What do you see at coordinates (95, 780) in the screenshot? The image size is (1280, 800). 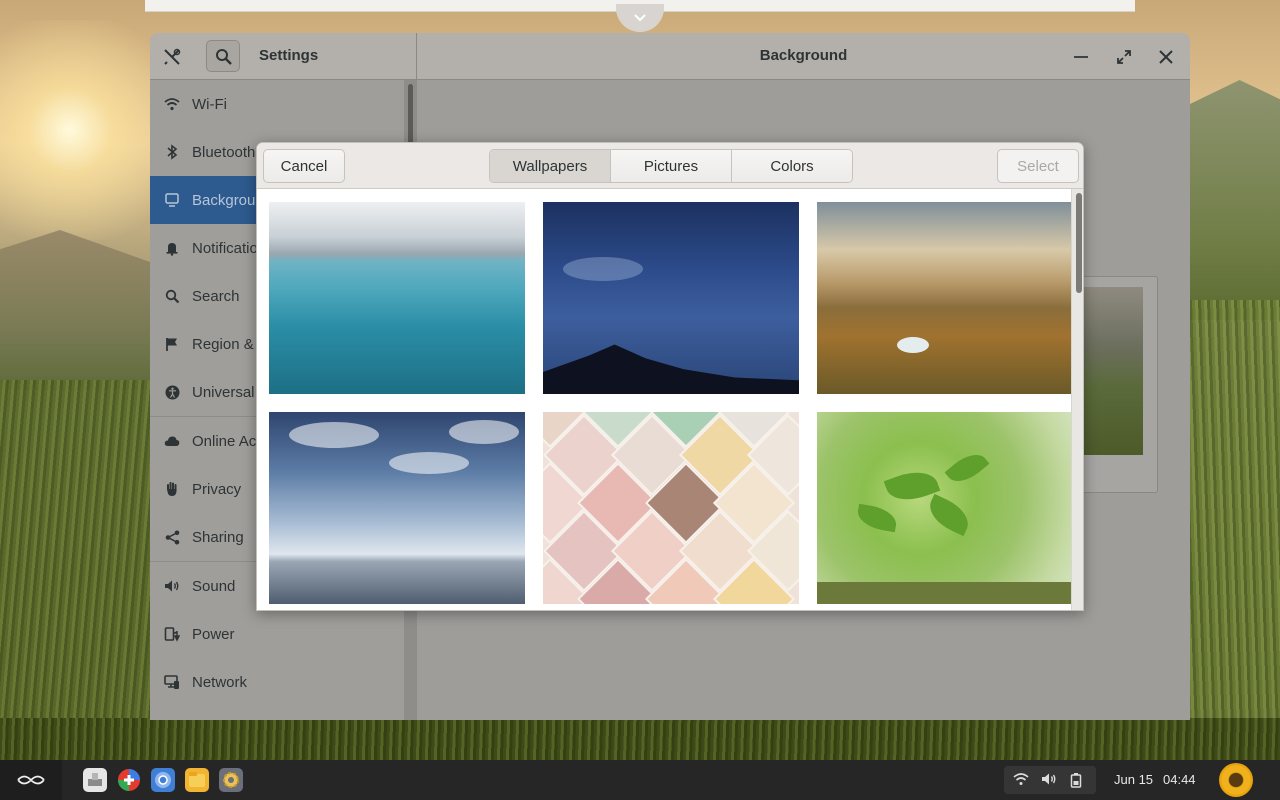 I see `files-app-icon` at bounding box center [95, 780].